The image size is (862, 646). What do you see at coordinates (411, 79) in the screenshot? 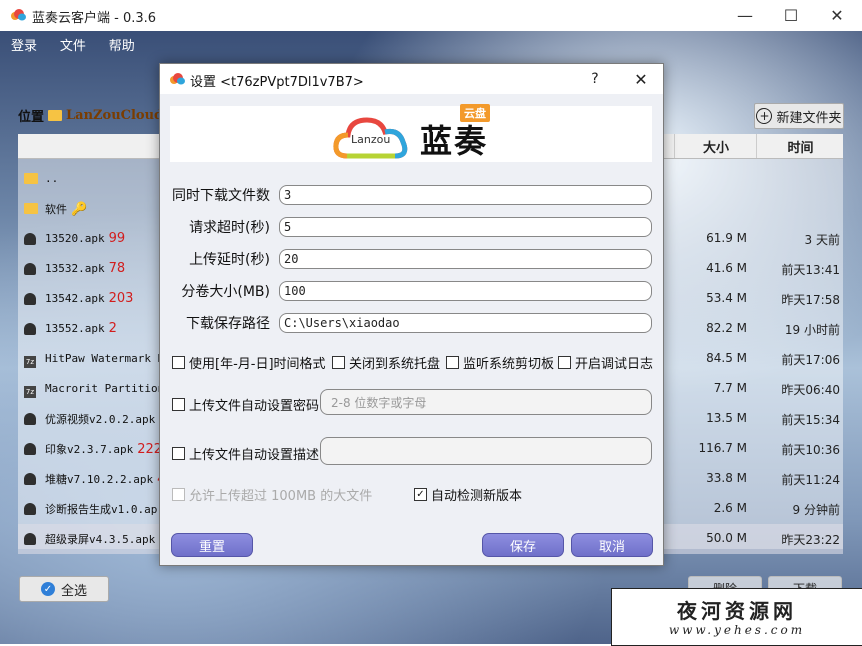
I see `dialog-titlebar: 设置 <t76zPVpt7Dl1v7B7> ? ✕` at bounding box center [411, 79].